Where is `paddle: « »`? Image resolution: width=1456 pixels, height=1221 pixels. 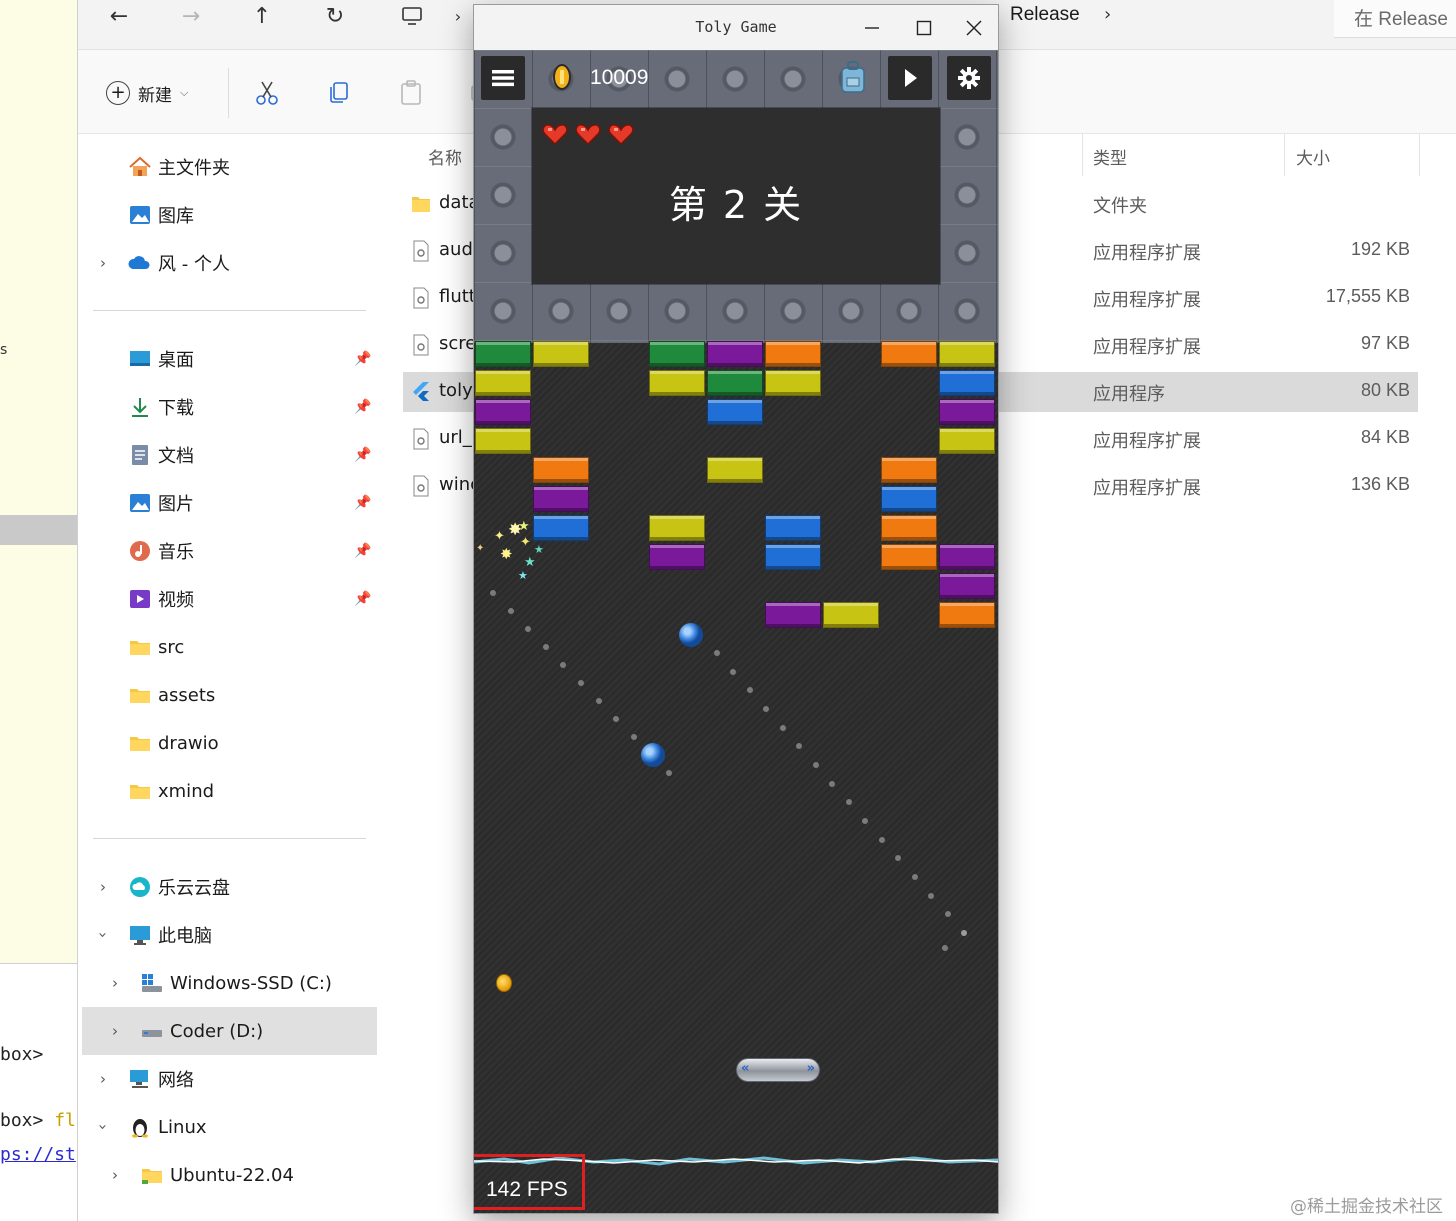
paddle: « » is located at coordinates (778, 1070).